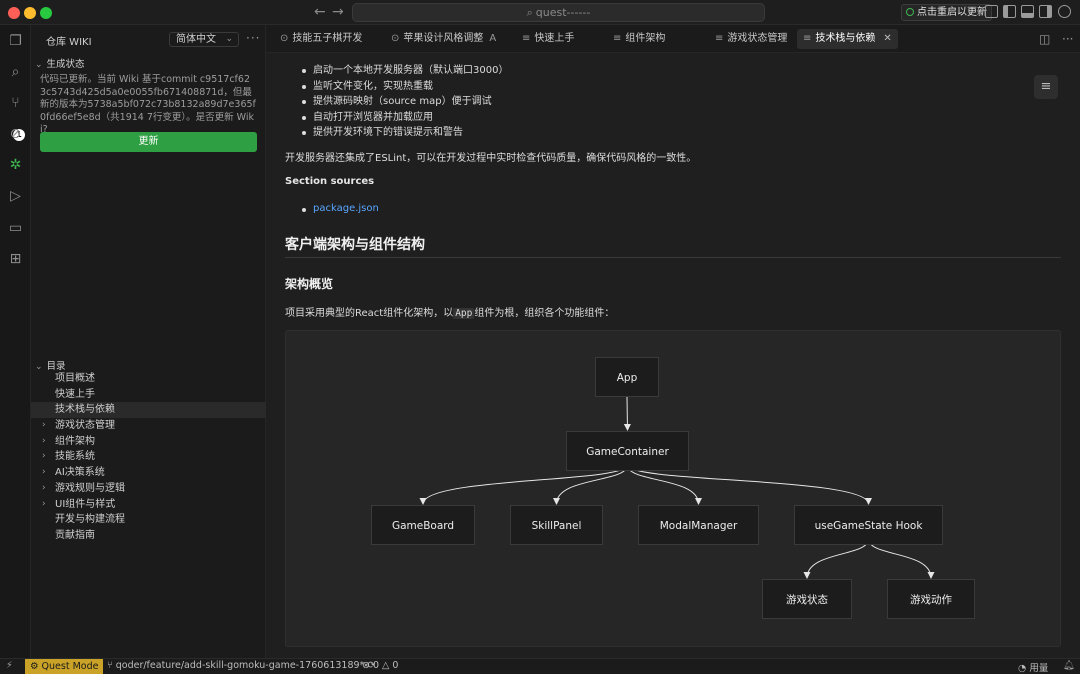 The height and width of the screenshot is (674, 1080). Describe the element at coordinates (627, 451) in the screenshot. I see `diagram-node-container: GameContainer` at that location.